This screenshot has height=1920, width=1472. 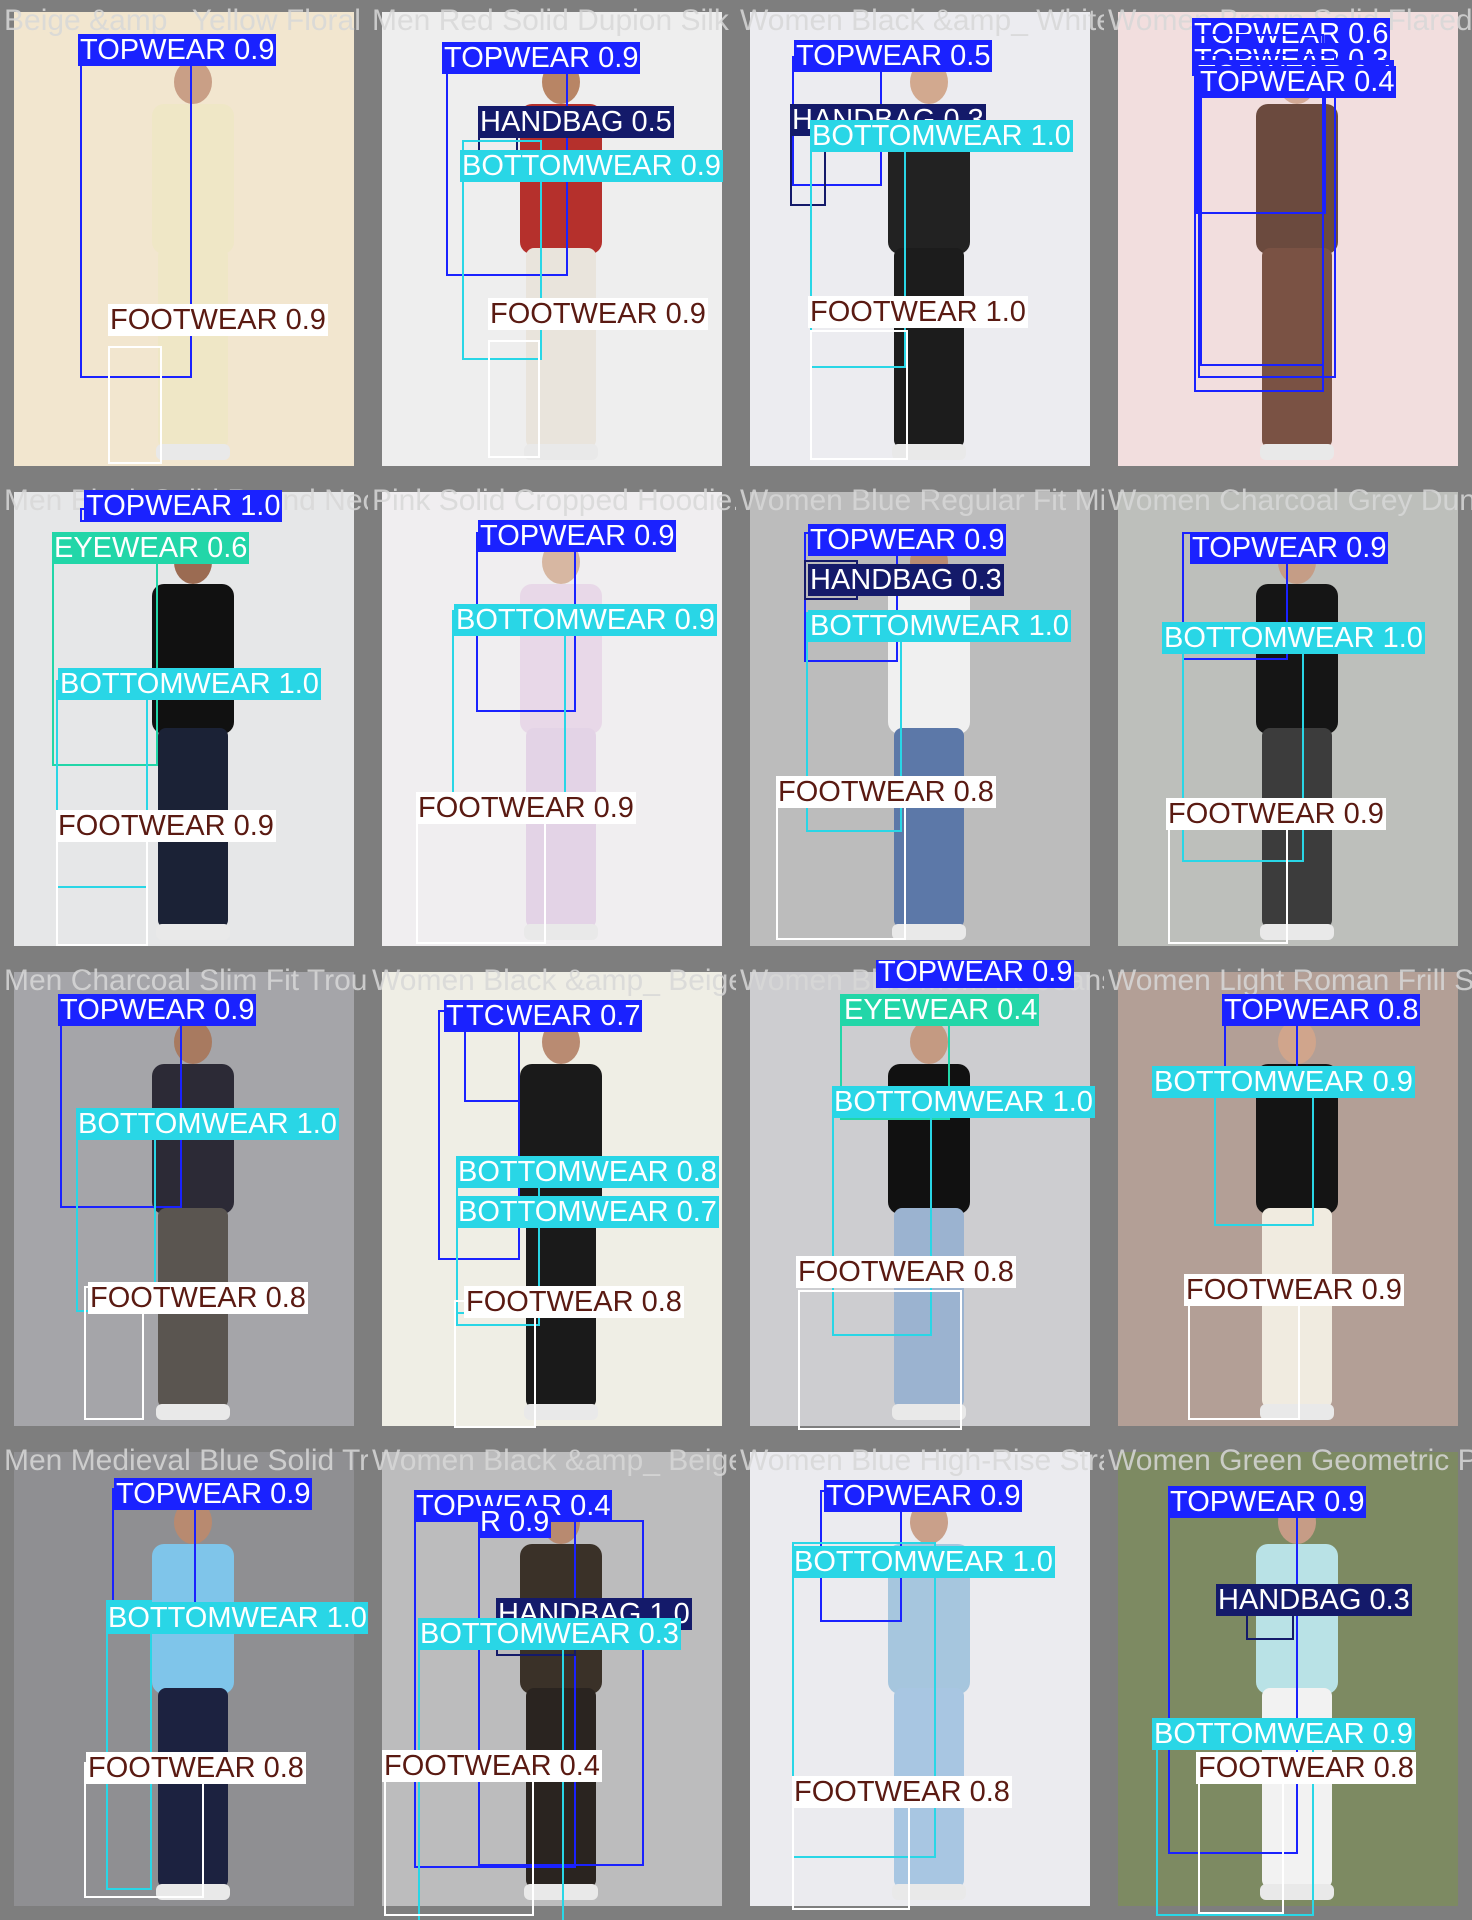 I want to click on topwear-detection-label: TOPWEAR 0.8, so click(x=1321, y=1010).